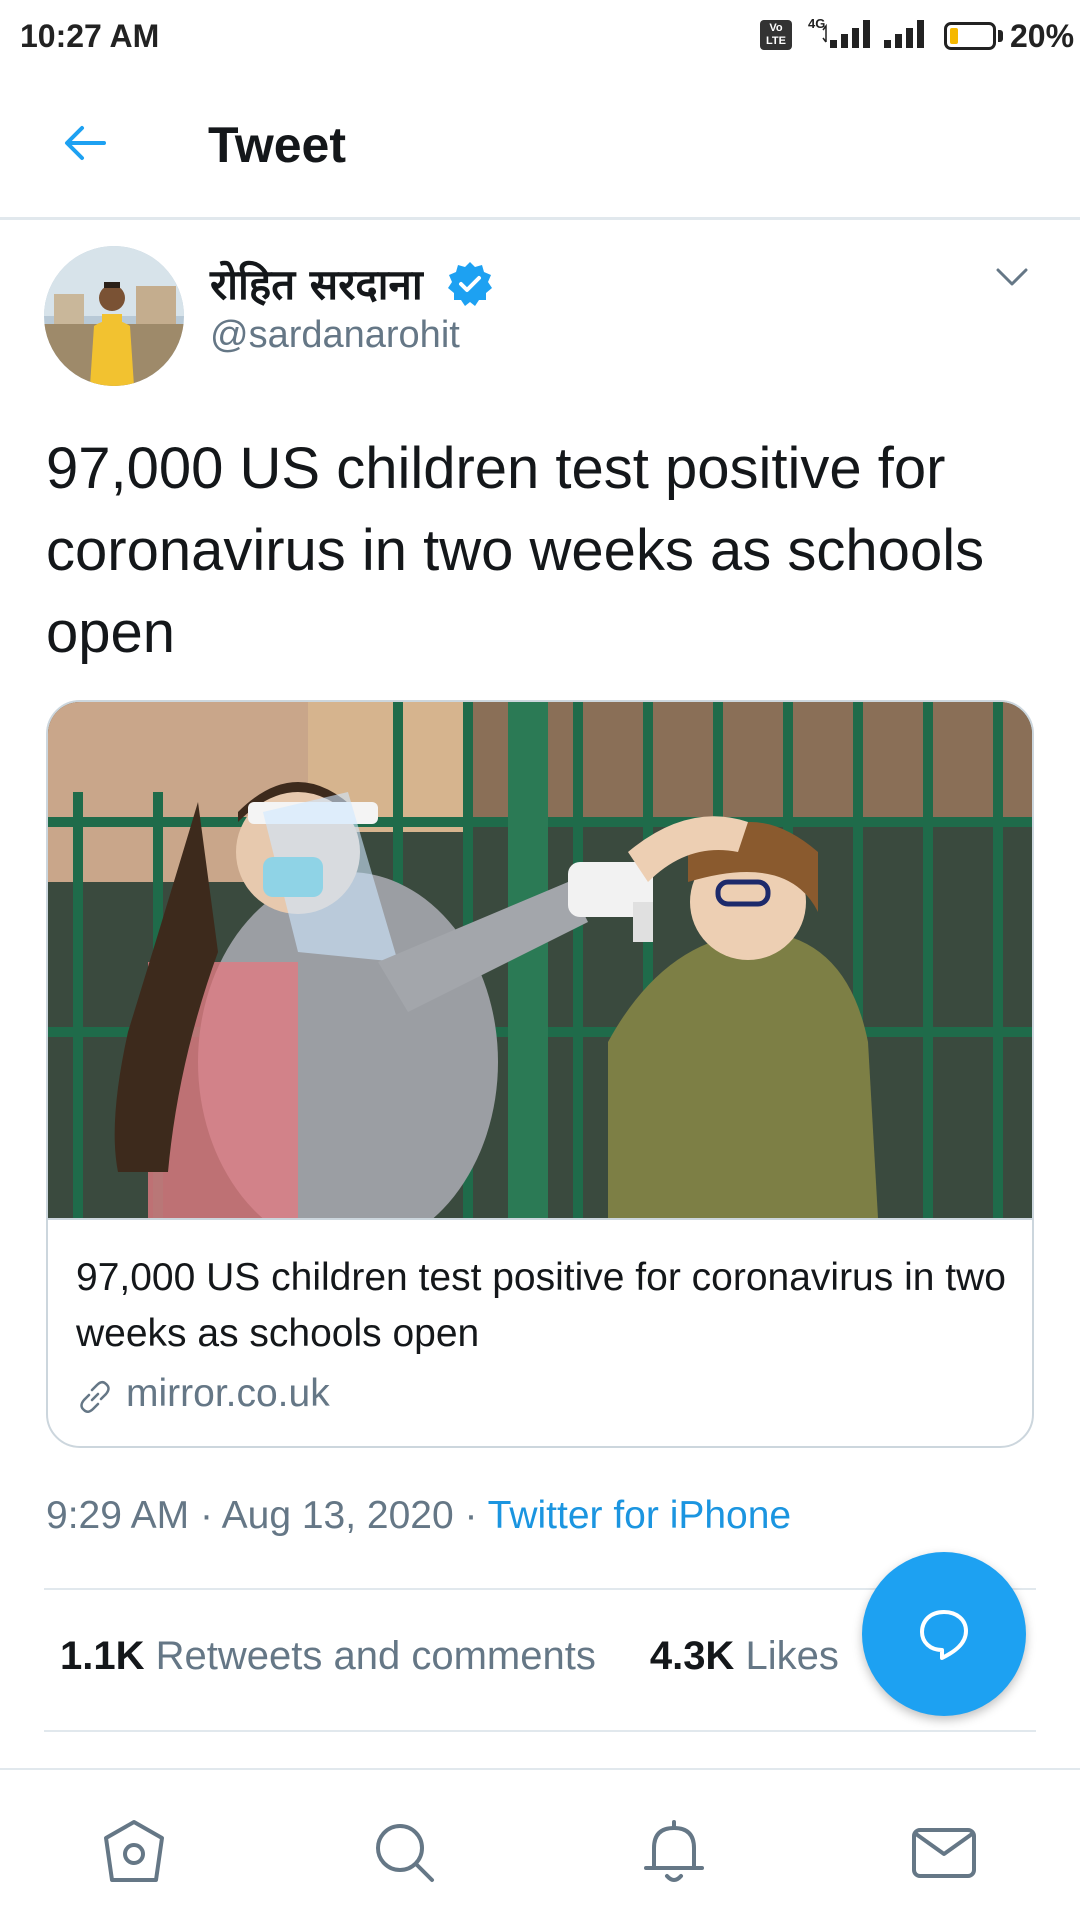  I want to click on mail-icon, so click(944, 1852).